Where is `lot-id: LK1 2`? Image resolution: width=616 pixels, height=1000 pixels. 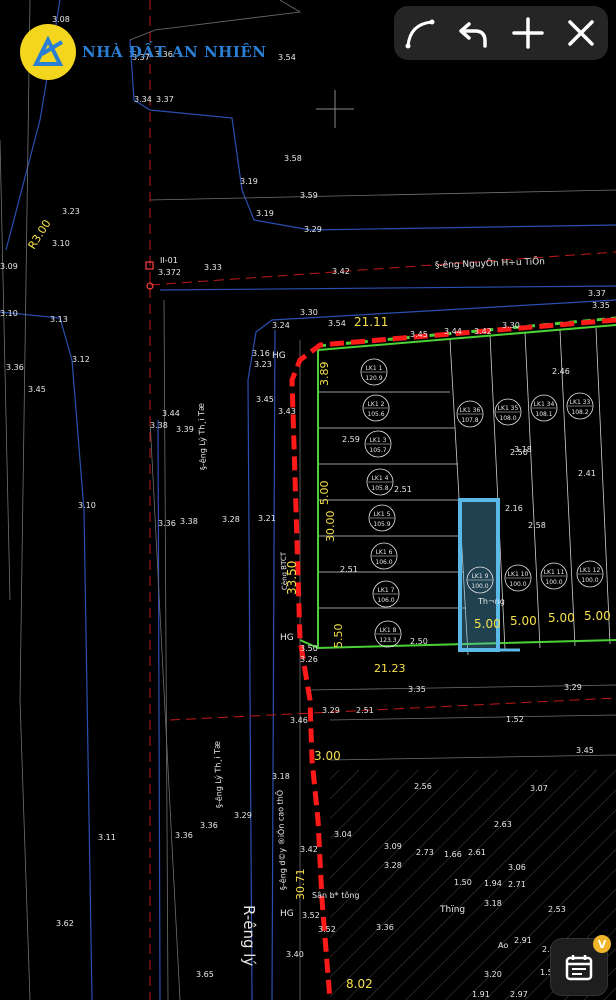 lot-id: LK1 2 is located at coordinates (376, 404).